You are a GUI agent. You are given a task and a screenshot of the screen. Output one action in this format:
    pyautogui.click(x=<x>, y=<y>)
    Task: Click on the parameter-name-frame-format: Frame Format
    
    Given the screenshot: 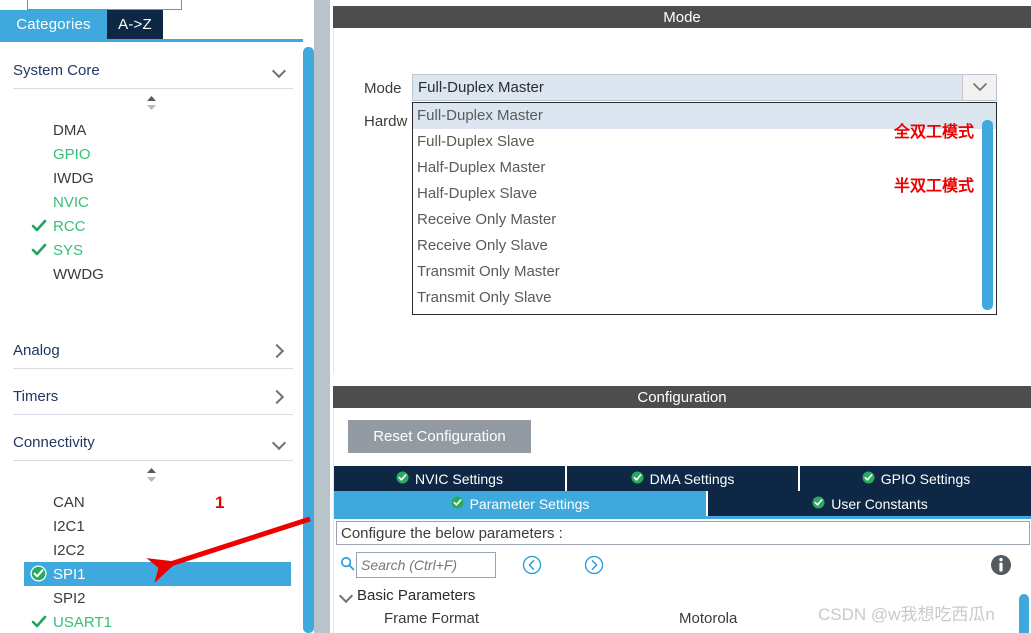 What is the action you would take?
    pyautogui.click(x=432, y=618)
    